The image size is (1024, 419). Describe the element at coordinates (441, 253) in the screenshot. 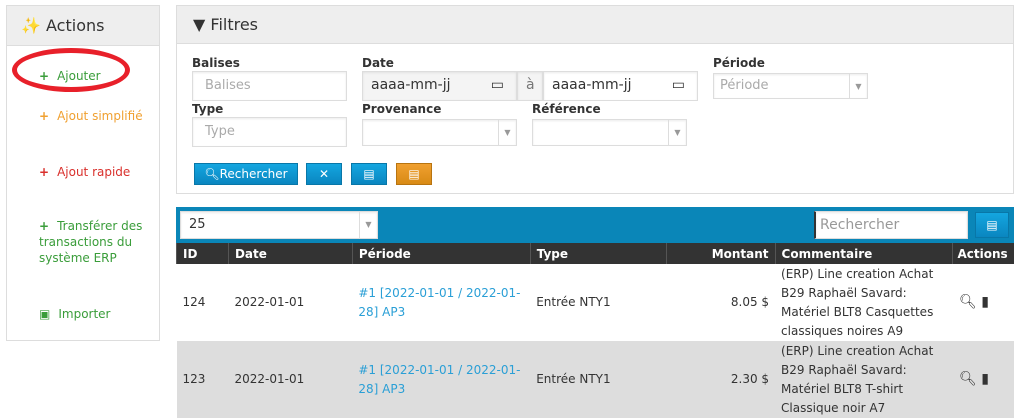

I see `column-header-periode: Période` at that location.